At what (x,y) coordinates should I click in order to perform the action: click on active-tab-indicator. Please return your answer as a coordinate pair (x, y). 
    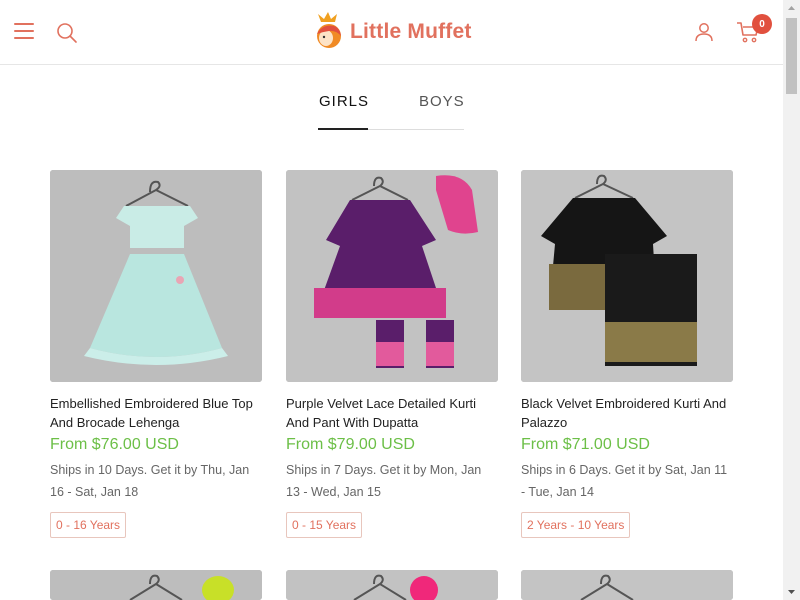
    Looking at the image, I should click on (343, 129).